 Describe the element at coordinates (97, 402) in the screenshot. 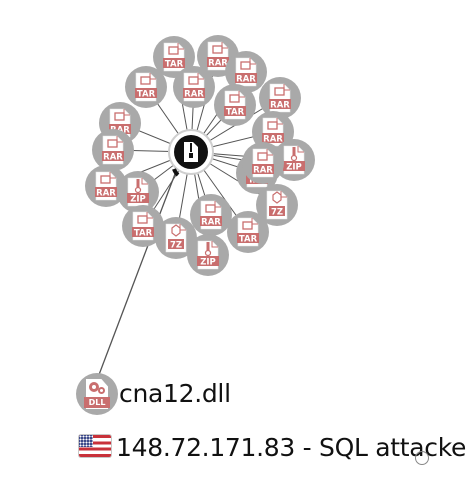

I see `dll-badge: DLL` at that location.